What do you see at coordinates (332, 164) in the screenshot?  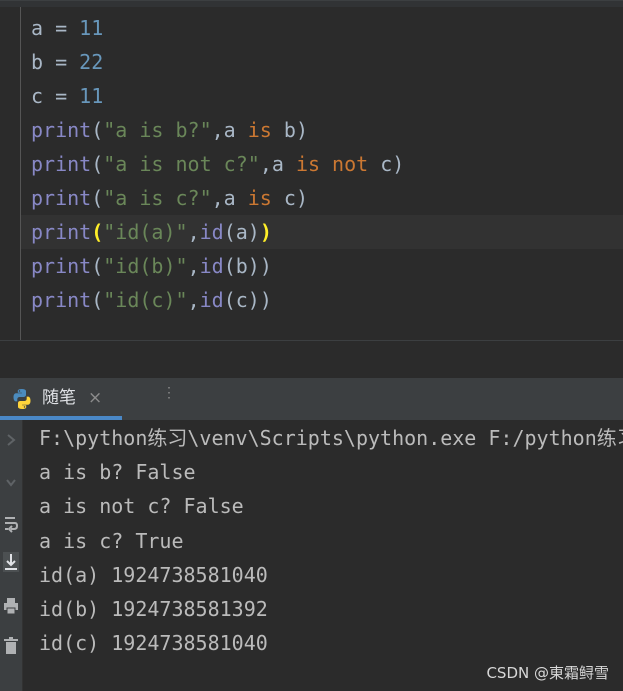 I see `code-token: is not` at bounding box center [332, 164].